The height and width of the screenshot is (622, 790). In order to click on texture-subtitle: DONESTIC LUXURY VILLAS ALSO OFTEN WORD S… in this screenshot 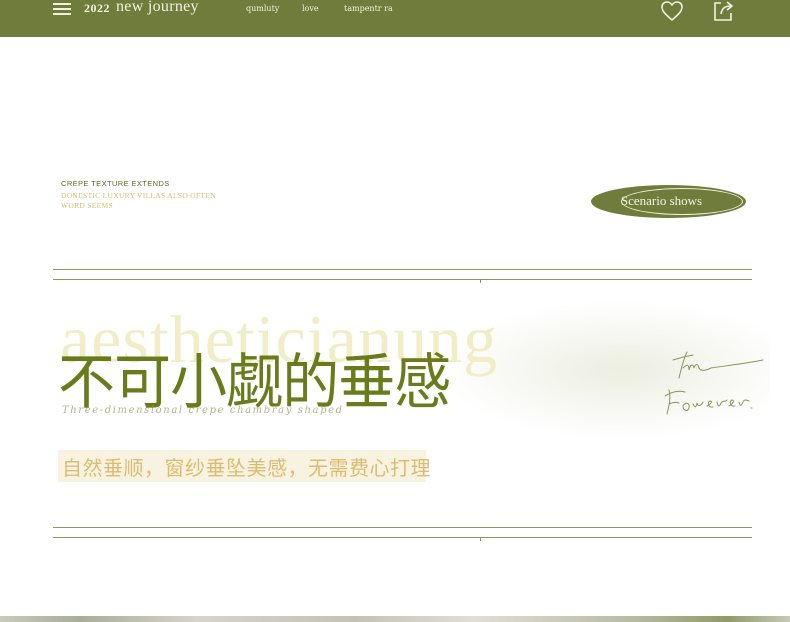, I will do `click(151, 201)`.